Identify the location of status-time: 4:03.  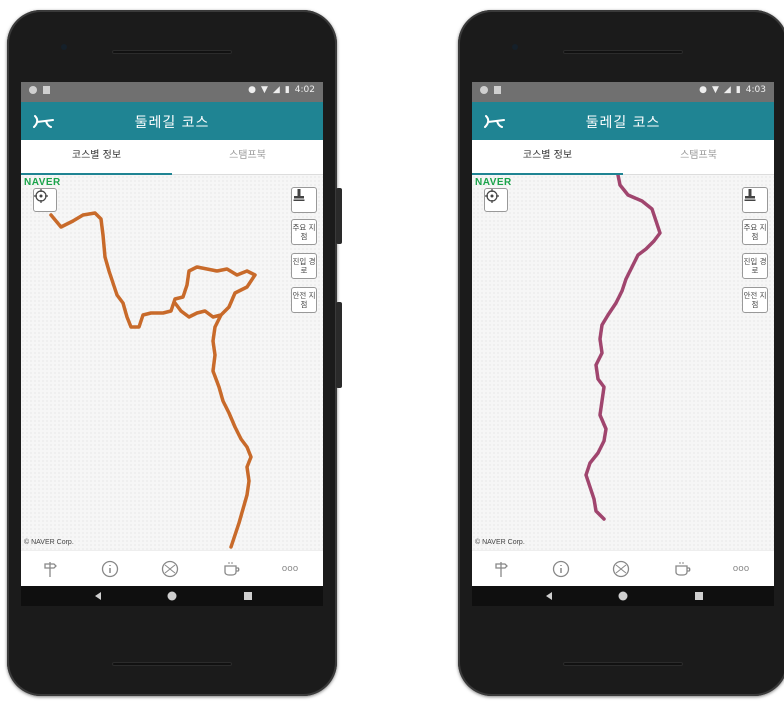
(755, 90).